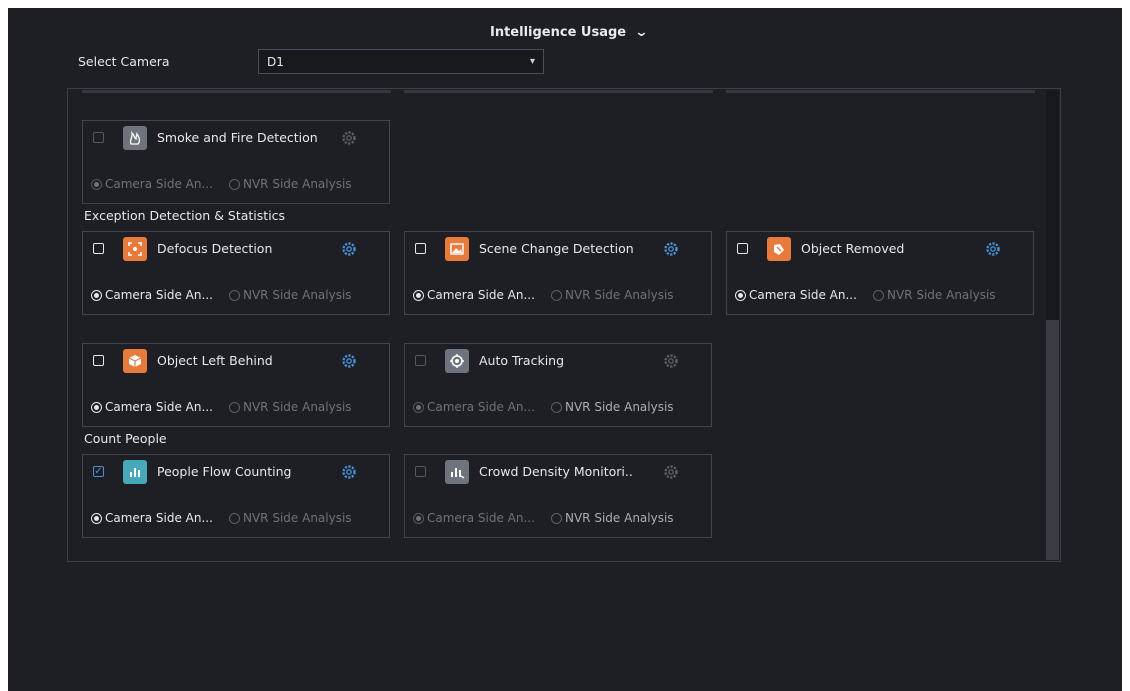  I want to click on feature-name: Scene Change Detection, so click(556, 248).